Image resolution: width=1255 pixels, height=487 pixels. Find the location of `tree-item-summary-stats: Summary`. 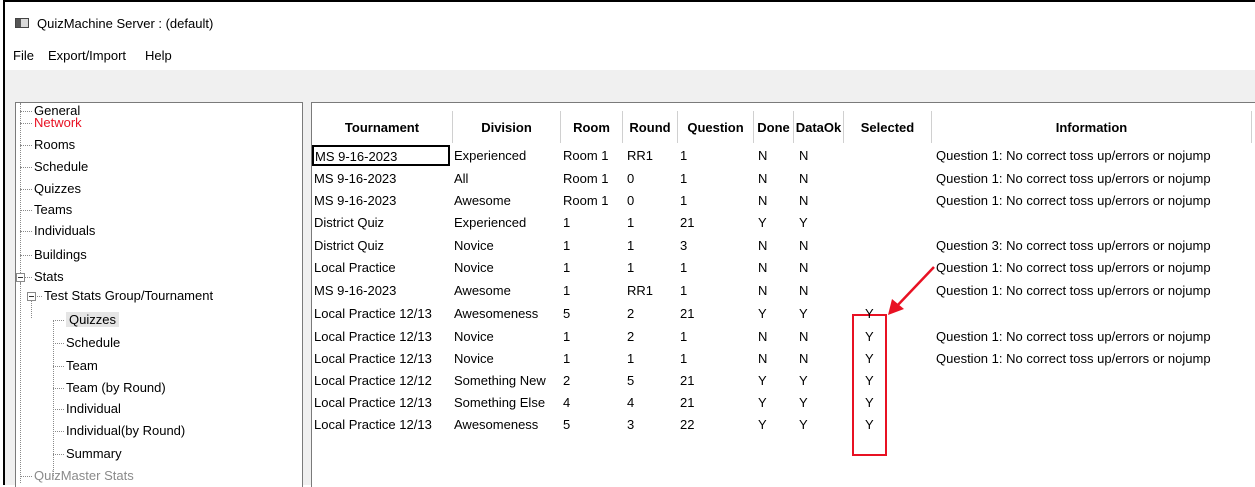

tree-item-summary-stats: Summary is located at coordinates (94, 453).